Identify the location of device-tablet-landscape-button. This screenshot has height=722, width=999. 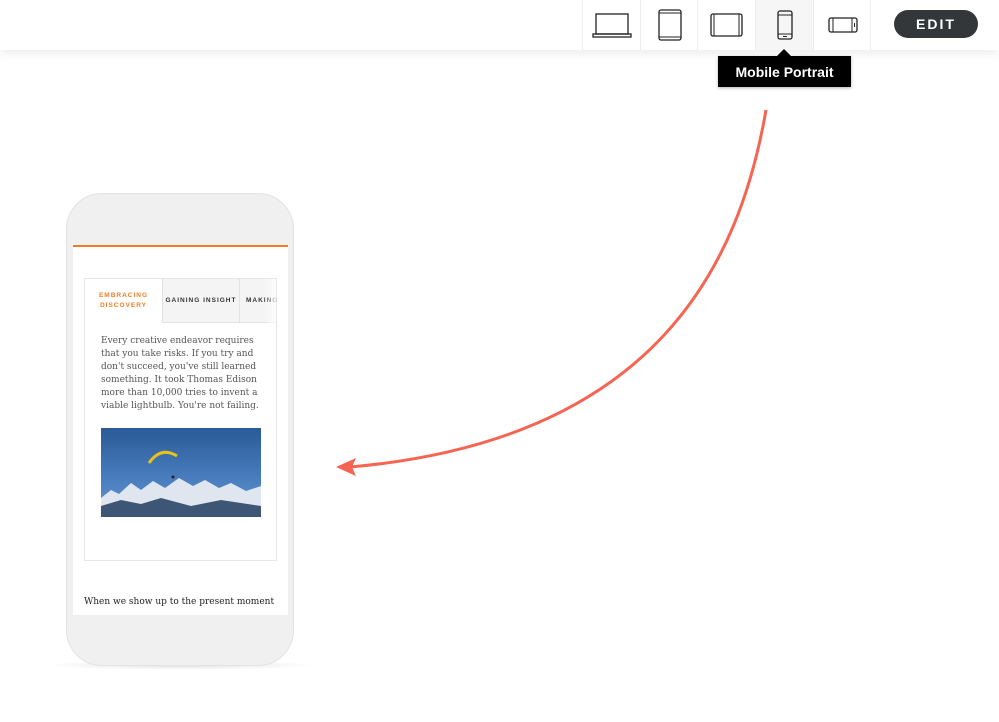
(726, 25).